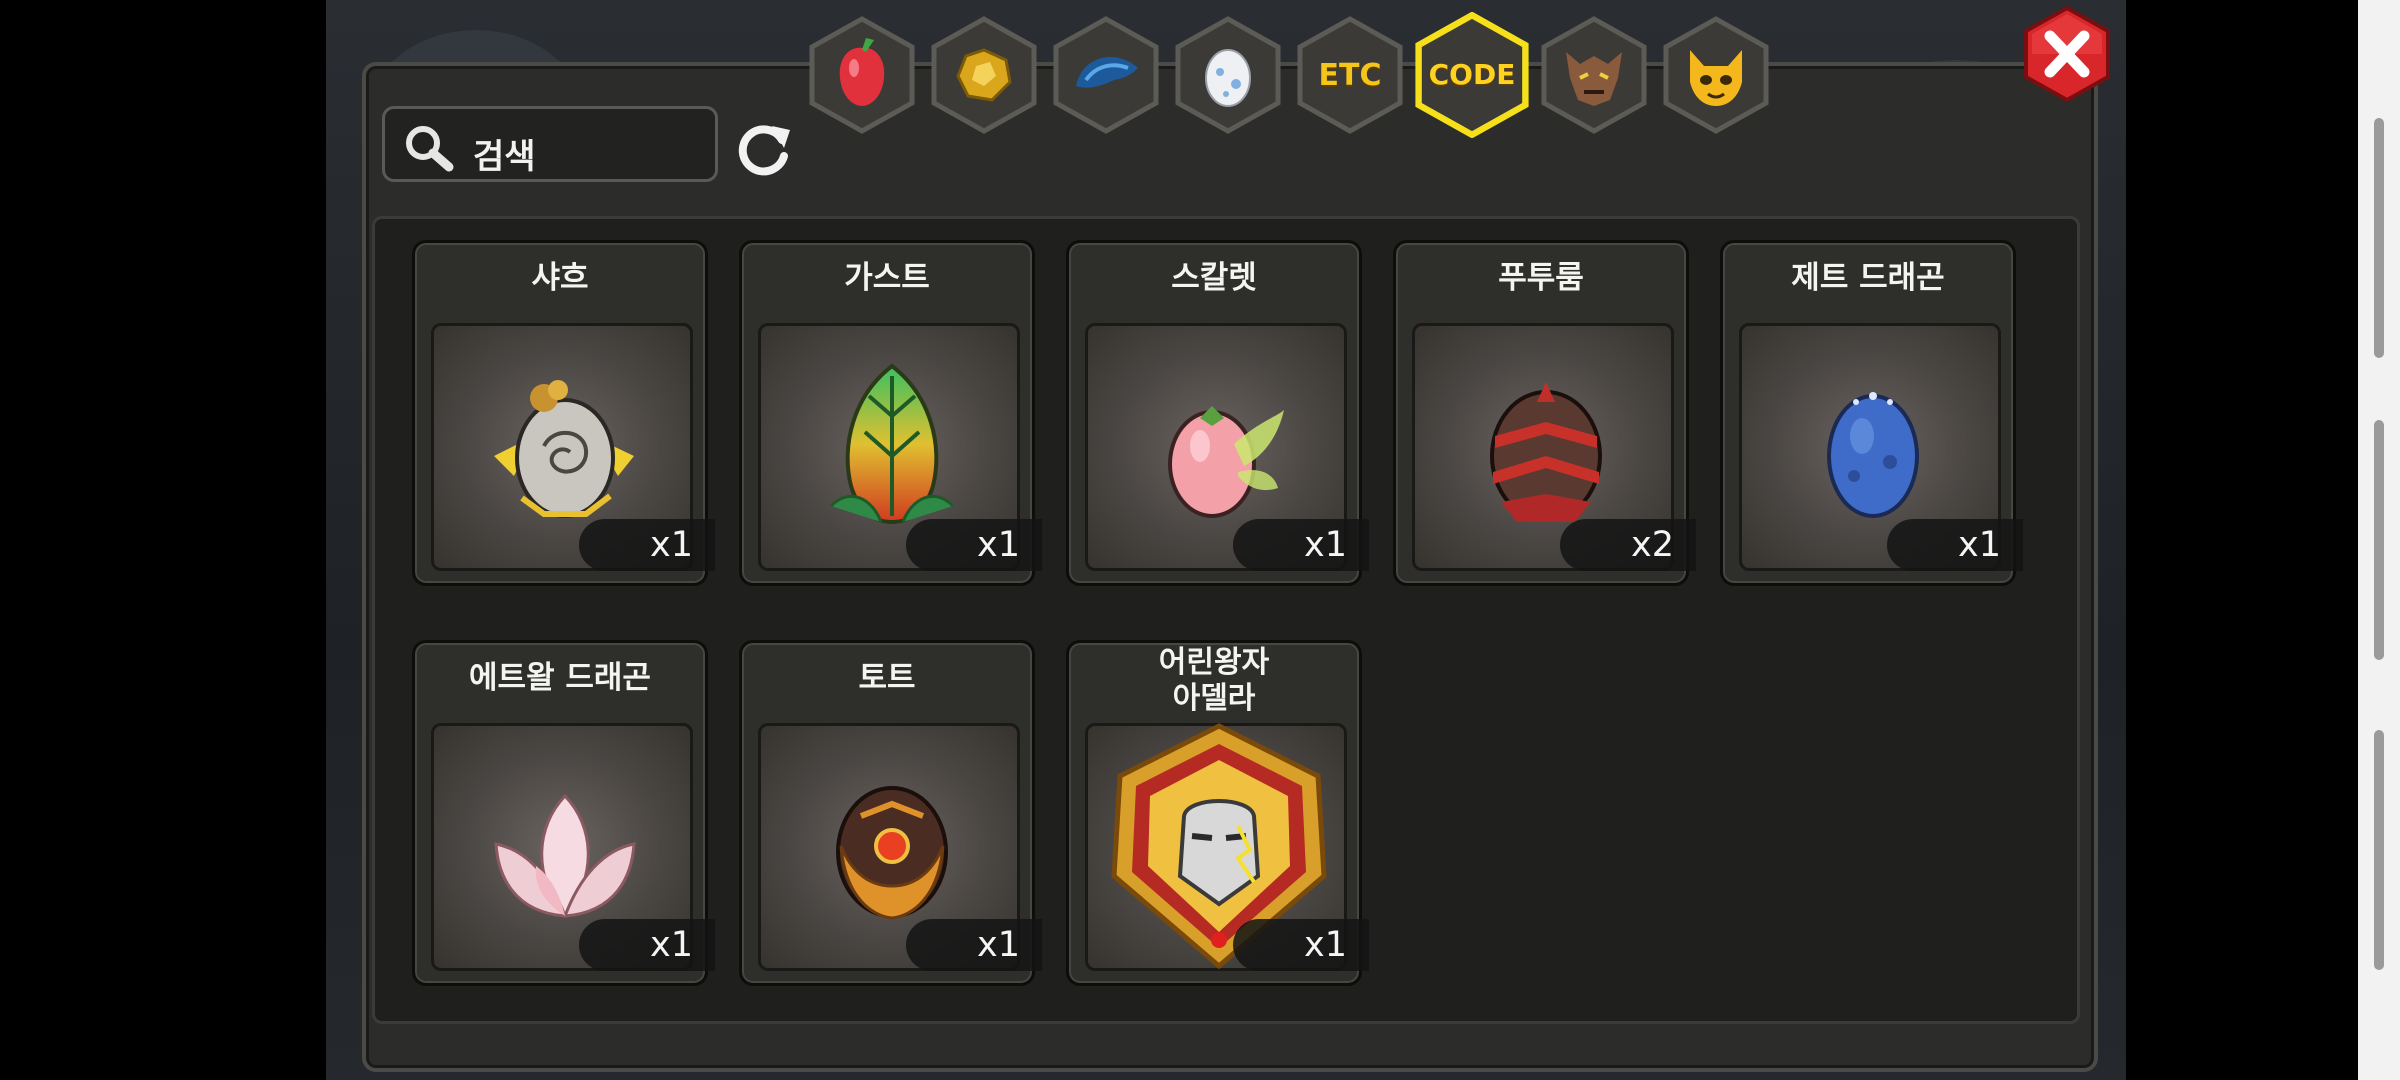 The height and width of the screenshot is (1080, 2400). I want to click on egg-icon, so click(1228, 75).